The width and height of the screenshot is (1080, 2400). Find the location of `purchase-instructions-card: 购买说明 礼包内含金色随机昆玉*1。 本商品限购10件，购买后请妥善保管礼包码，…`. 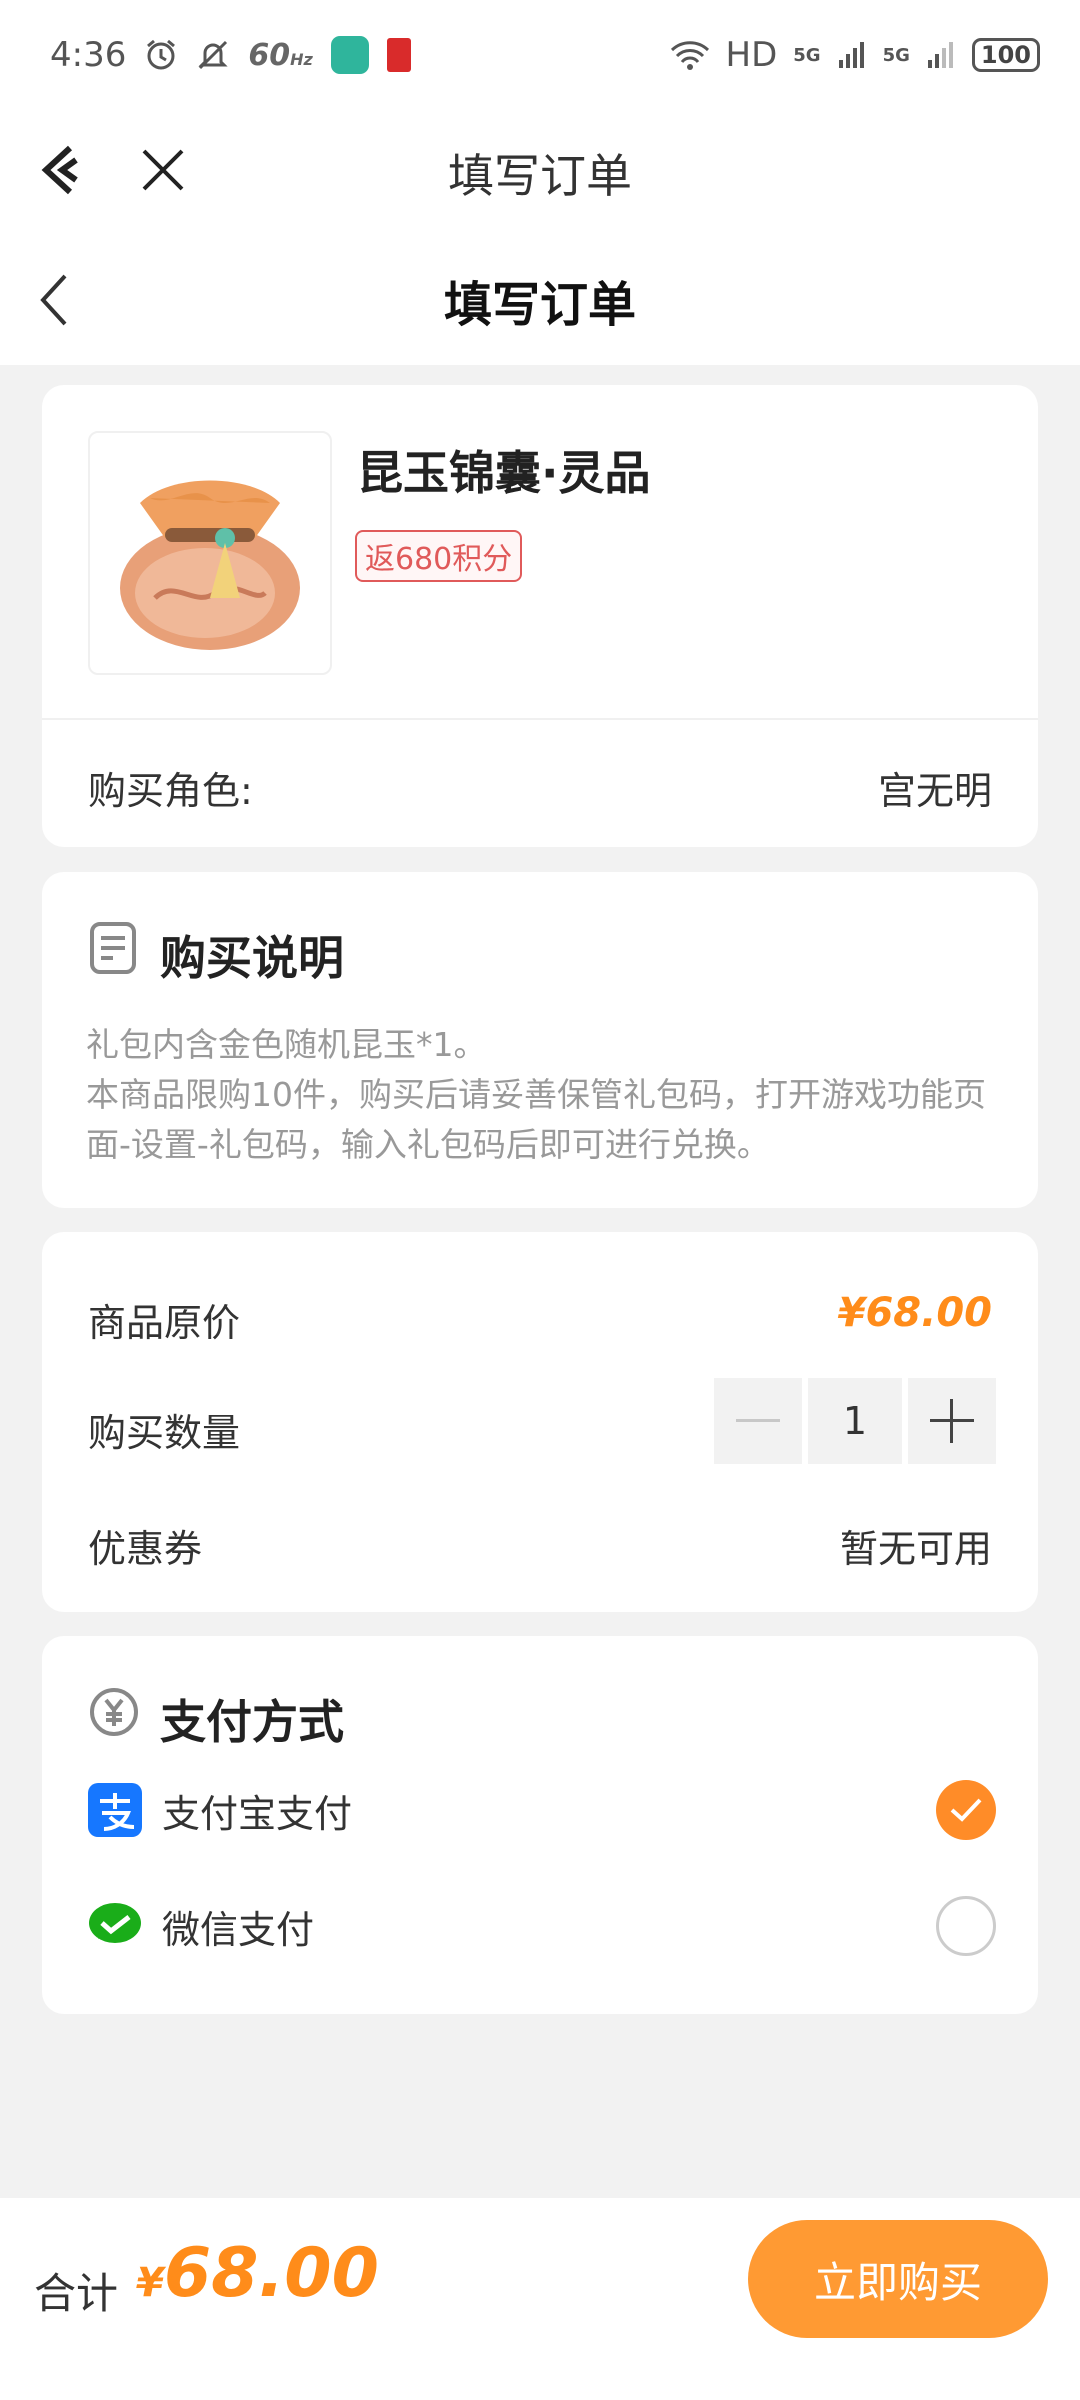

purchase-instructions-card: 购买说明 礼包内含金色随机昆玉*1。 本商品限购10件，购买后请妥善保管礼包码，… is located at coordinates (540, 1040).